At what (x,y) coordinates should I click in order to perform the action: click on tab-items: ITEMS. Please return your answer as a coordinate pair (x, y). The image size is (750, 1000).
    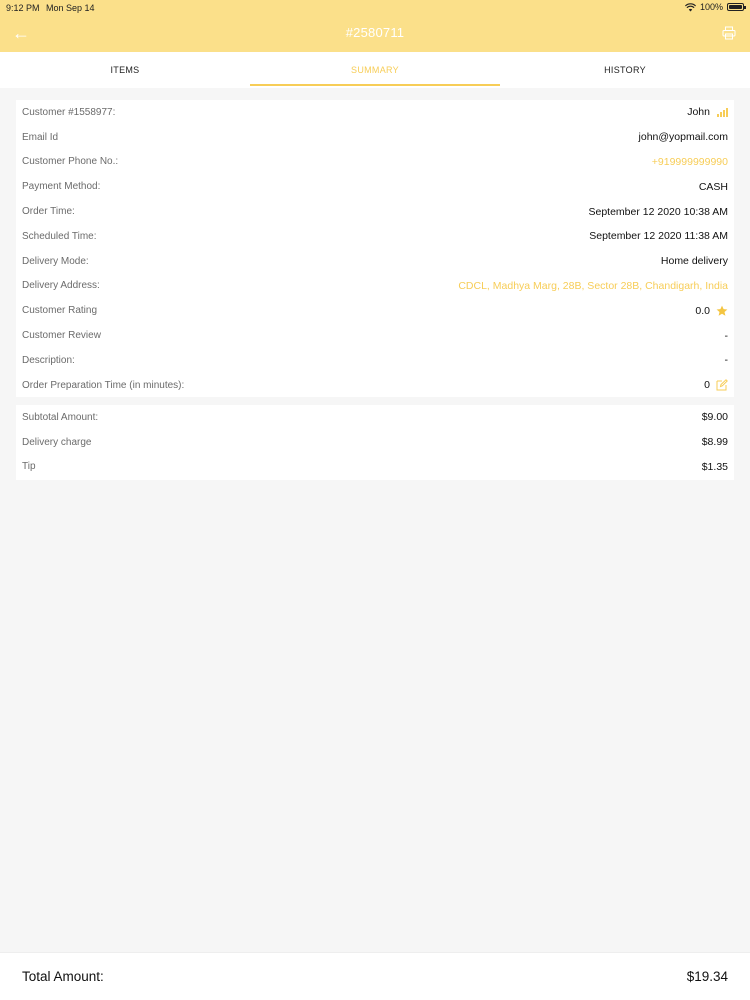
    Looking at the image, I should click on (125, 70).